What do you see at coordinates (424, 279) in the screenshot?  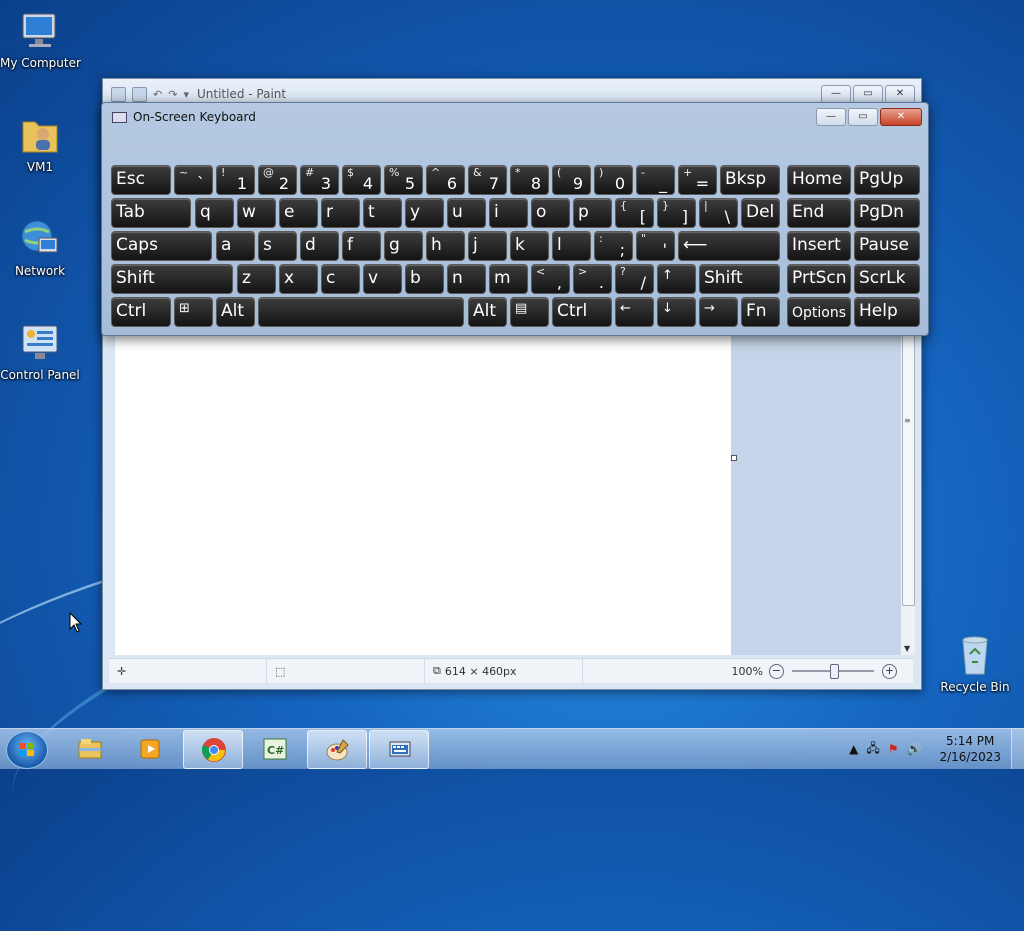 I see `osk-key-b: b` at bounding box center [424, 279].